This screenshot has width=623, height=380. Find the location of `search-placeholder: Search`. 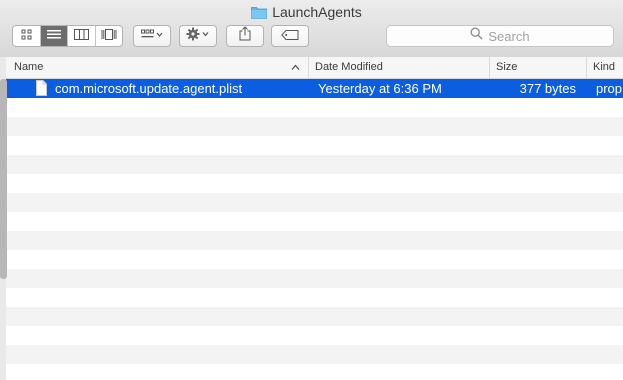

search-placeholder: Search is located at coordinates (509, 36).